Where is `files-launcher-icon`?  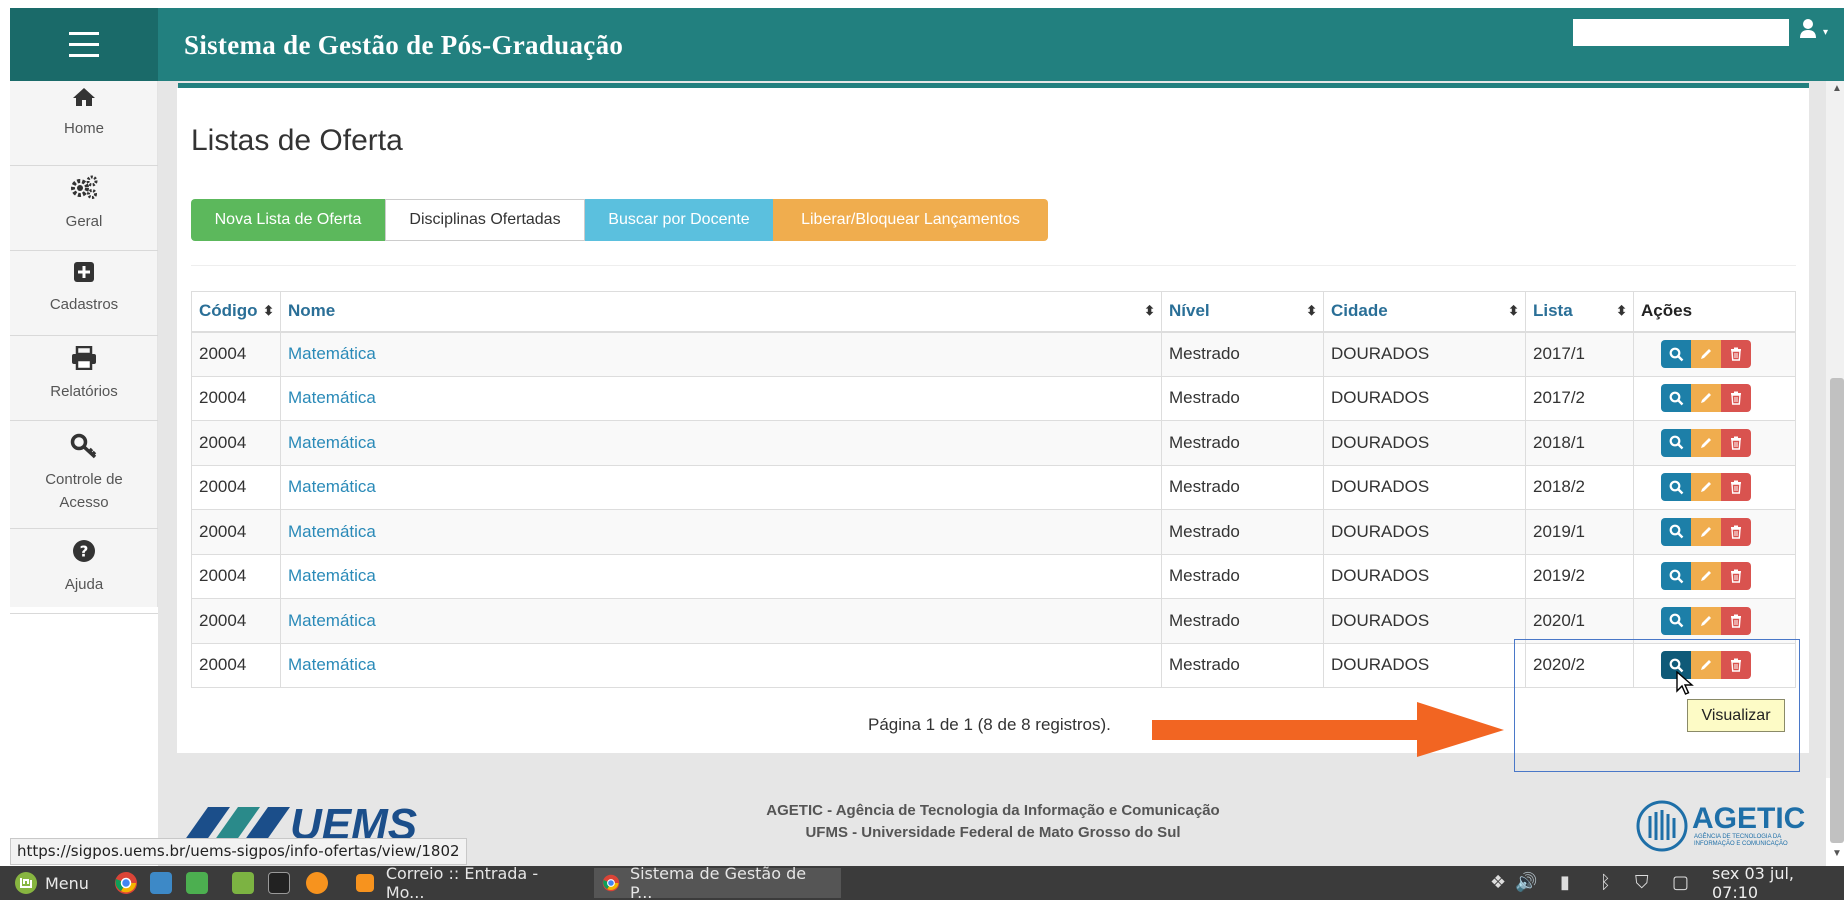 files-launcher-icon is located at coordinates (243, 883).